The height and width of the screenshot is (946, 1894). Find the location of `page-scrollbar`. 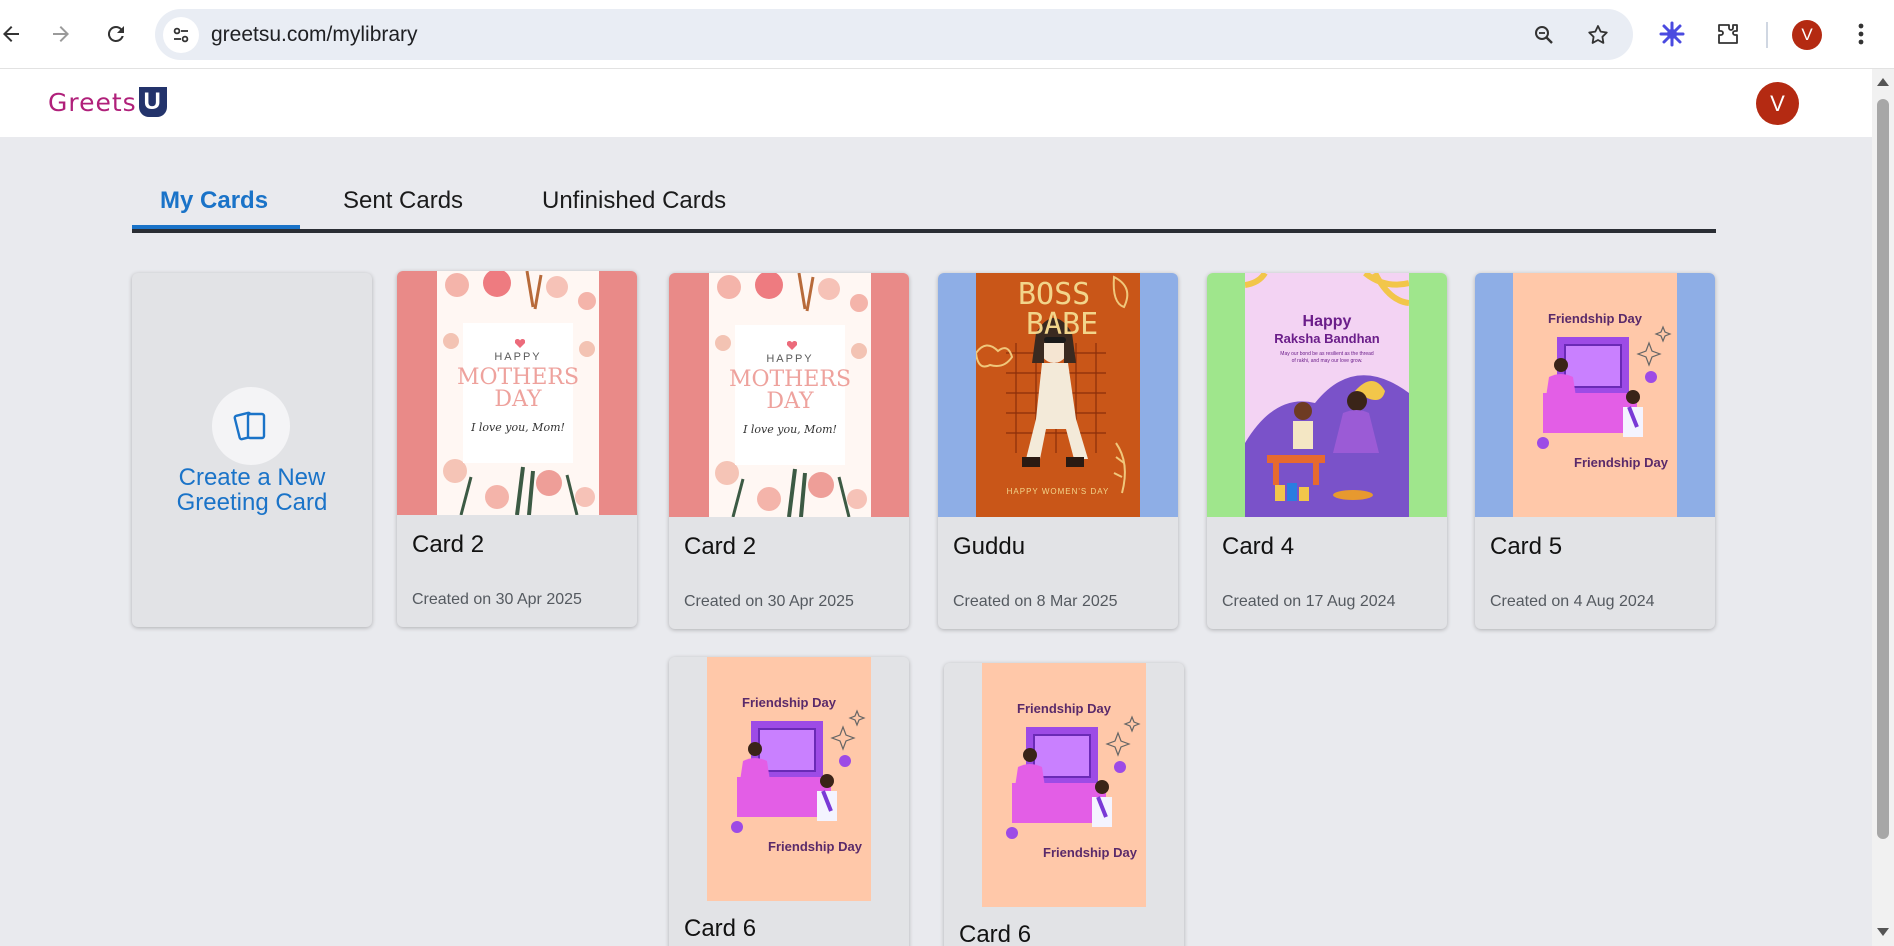

page-scrollbar is located at coordinates (1883, 507).